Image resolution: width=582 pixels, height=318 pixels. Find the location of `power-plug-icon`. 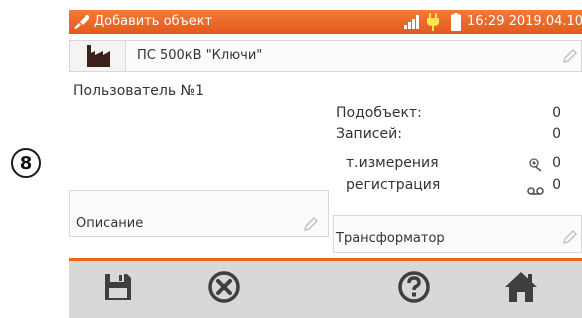

power-plug-icon is located at coordinates (433, 24).